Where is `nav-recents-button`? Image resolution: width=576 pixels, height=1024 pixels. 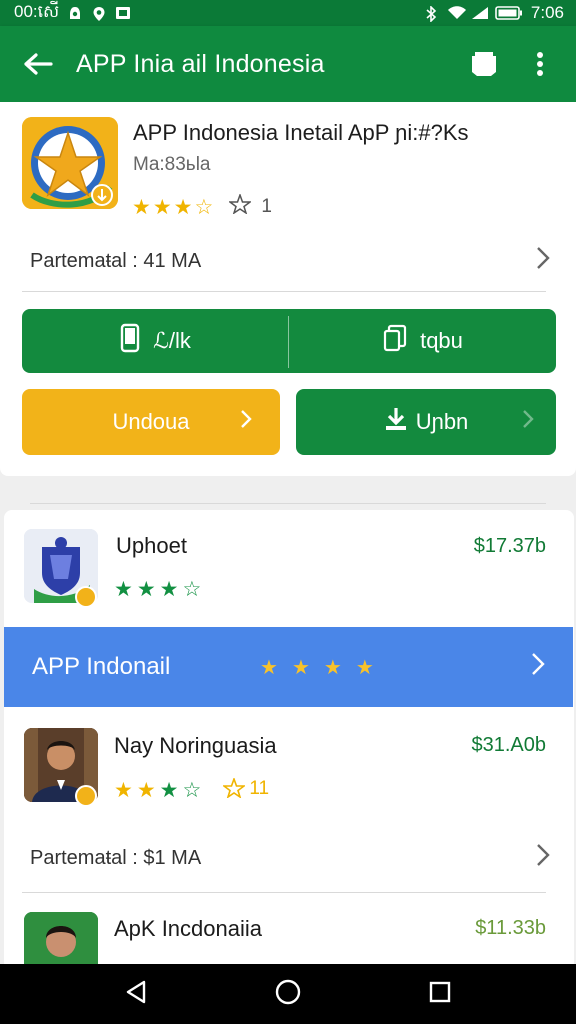 nav-recents-button is located at coordinates (440, 994).